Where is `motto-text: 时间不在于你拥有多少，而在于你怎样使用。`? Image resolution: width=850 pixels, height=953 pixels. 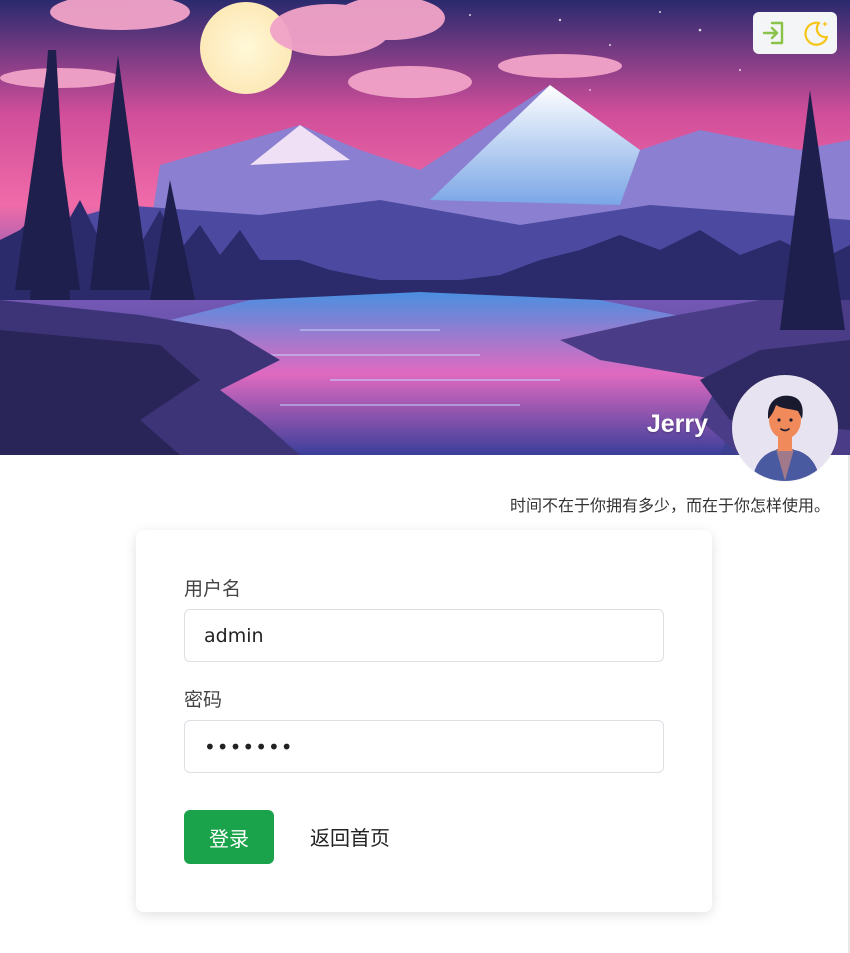
motto-text: 时间不在于你拥有多少，而在于你怎样使用。 is located at coordinates (669, 505).